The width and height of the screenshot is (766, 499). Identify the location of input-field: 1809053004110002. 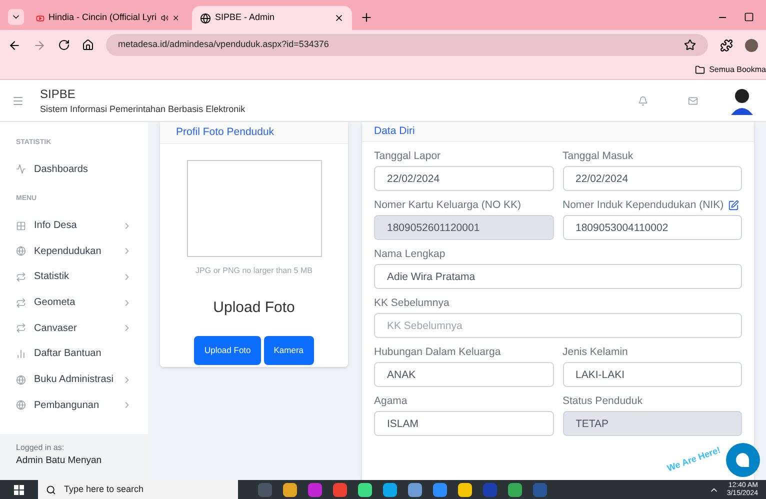
(652, 227).